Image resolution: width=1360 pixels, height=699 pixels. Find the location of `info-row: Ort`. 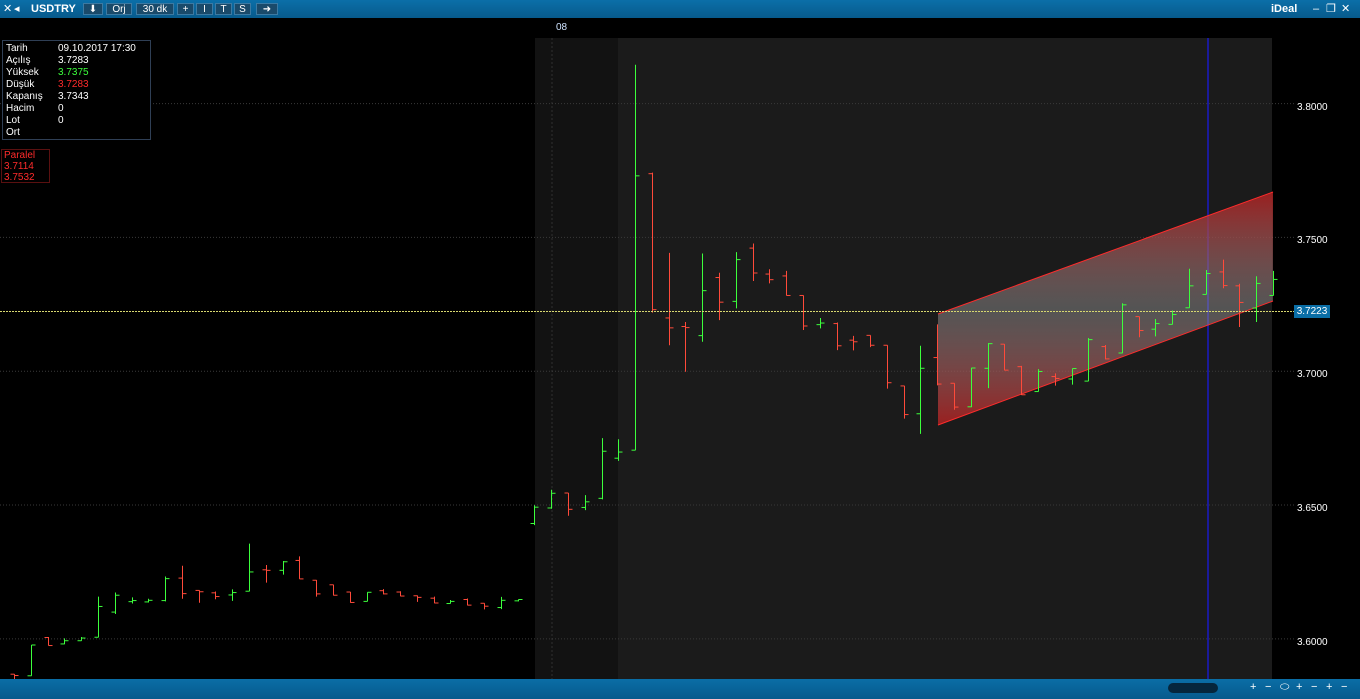

info-row: Ort is located at coordinates (13, 132).